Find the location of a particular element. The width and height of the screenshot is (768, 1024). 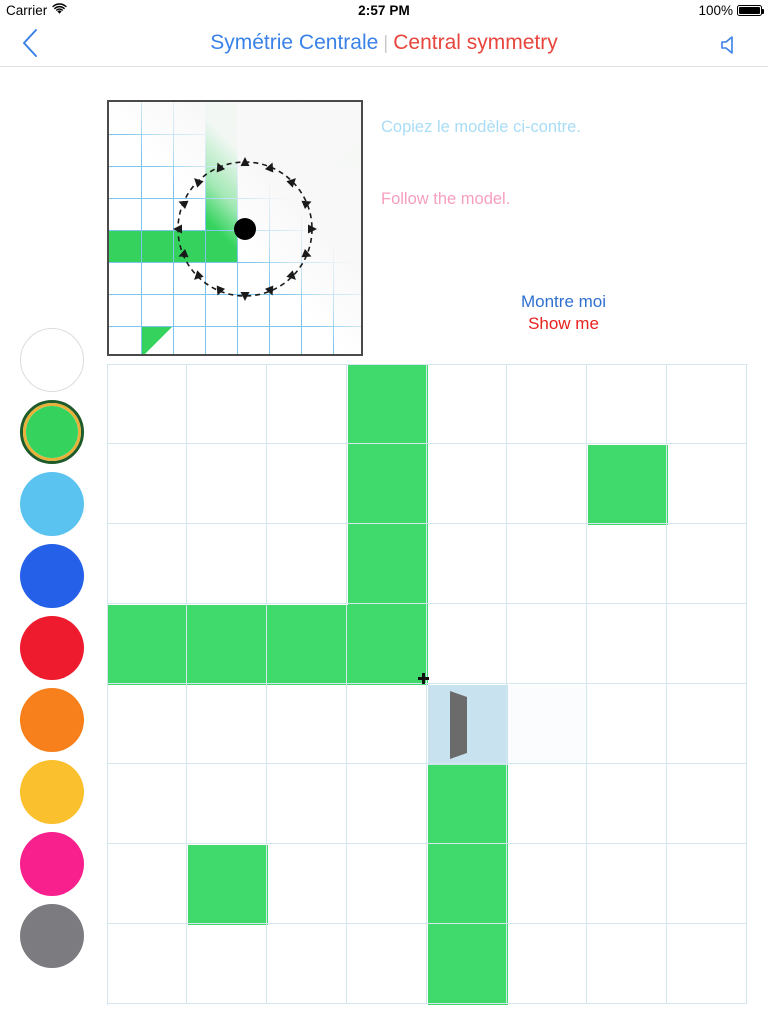

color-swatch-yellow is located at coordinates (52, 792).